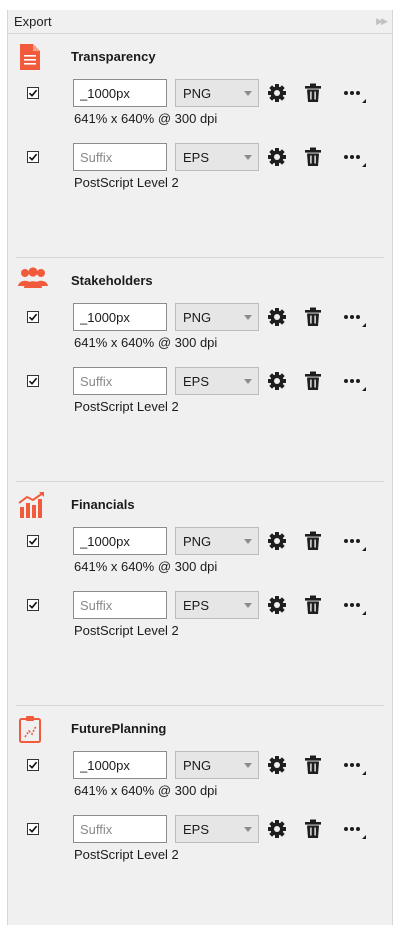 The width and height of the screenshot is (401, 930). Describe the element at coordinates (33, 21) in the screenshot. I see `panel-title: Export` at that location.